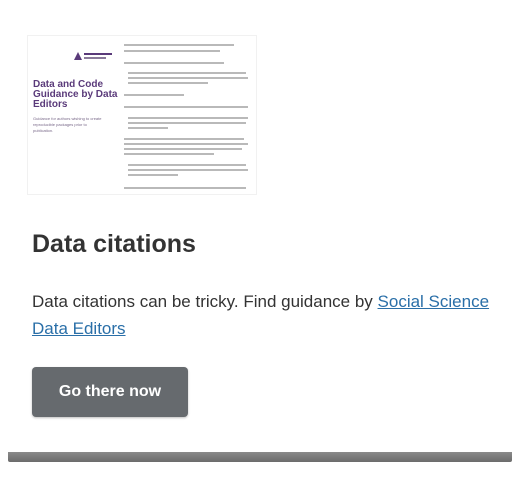 This screenshot has height=489, width=512. What do you see at coordinates (260, 457) in the screenshot?
I see `card-bottom-edge` at bounding box center [260, 457].